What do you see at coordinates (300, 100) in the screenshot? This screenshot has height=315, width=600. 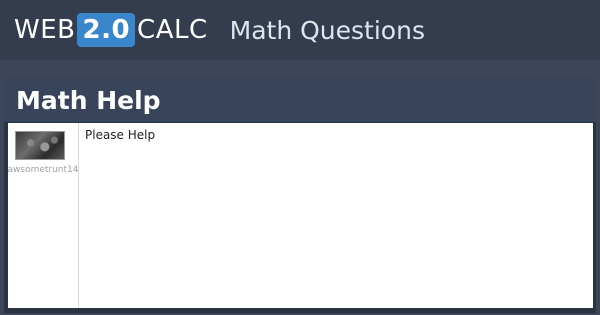 I see `panel-header: Math Help` at bounding box center [300, 100].